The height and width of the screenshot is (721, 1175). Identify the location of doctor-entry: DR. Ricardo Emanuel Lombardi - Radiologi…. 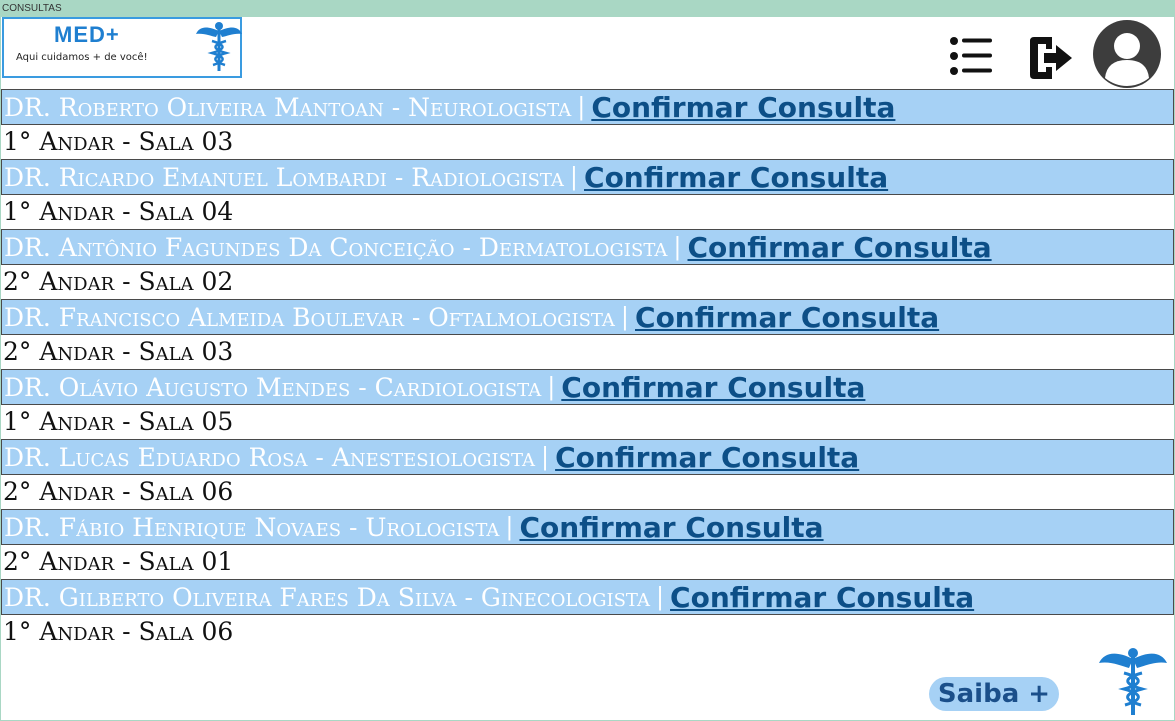
(587, 194).